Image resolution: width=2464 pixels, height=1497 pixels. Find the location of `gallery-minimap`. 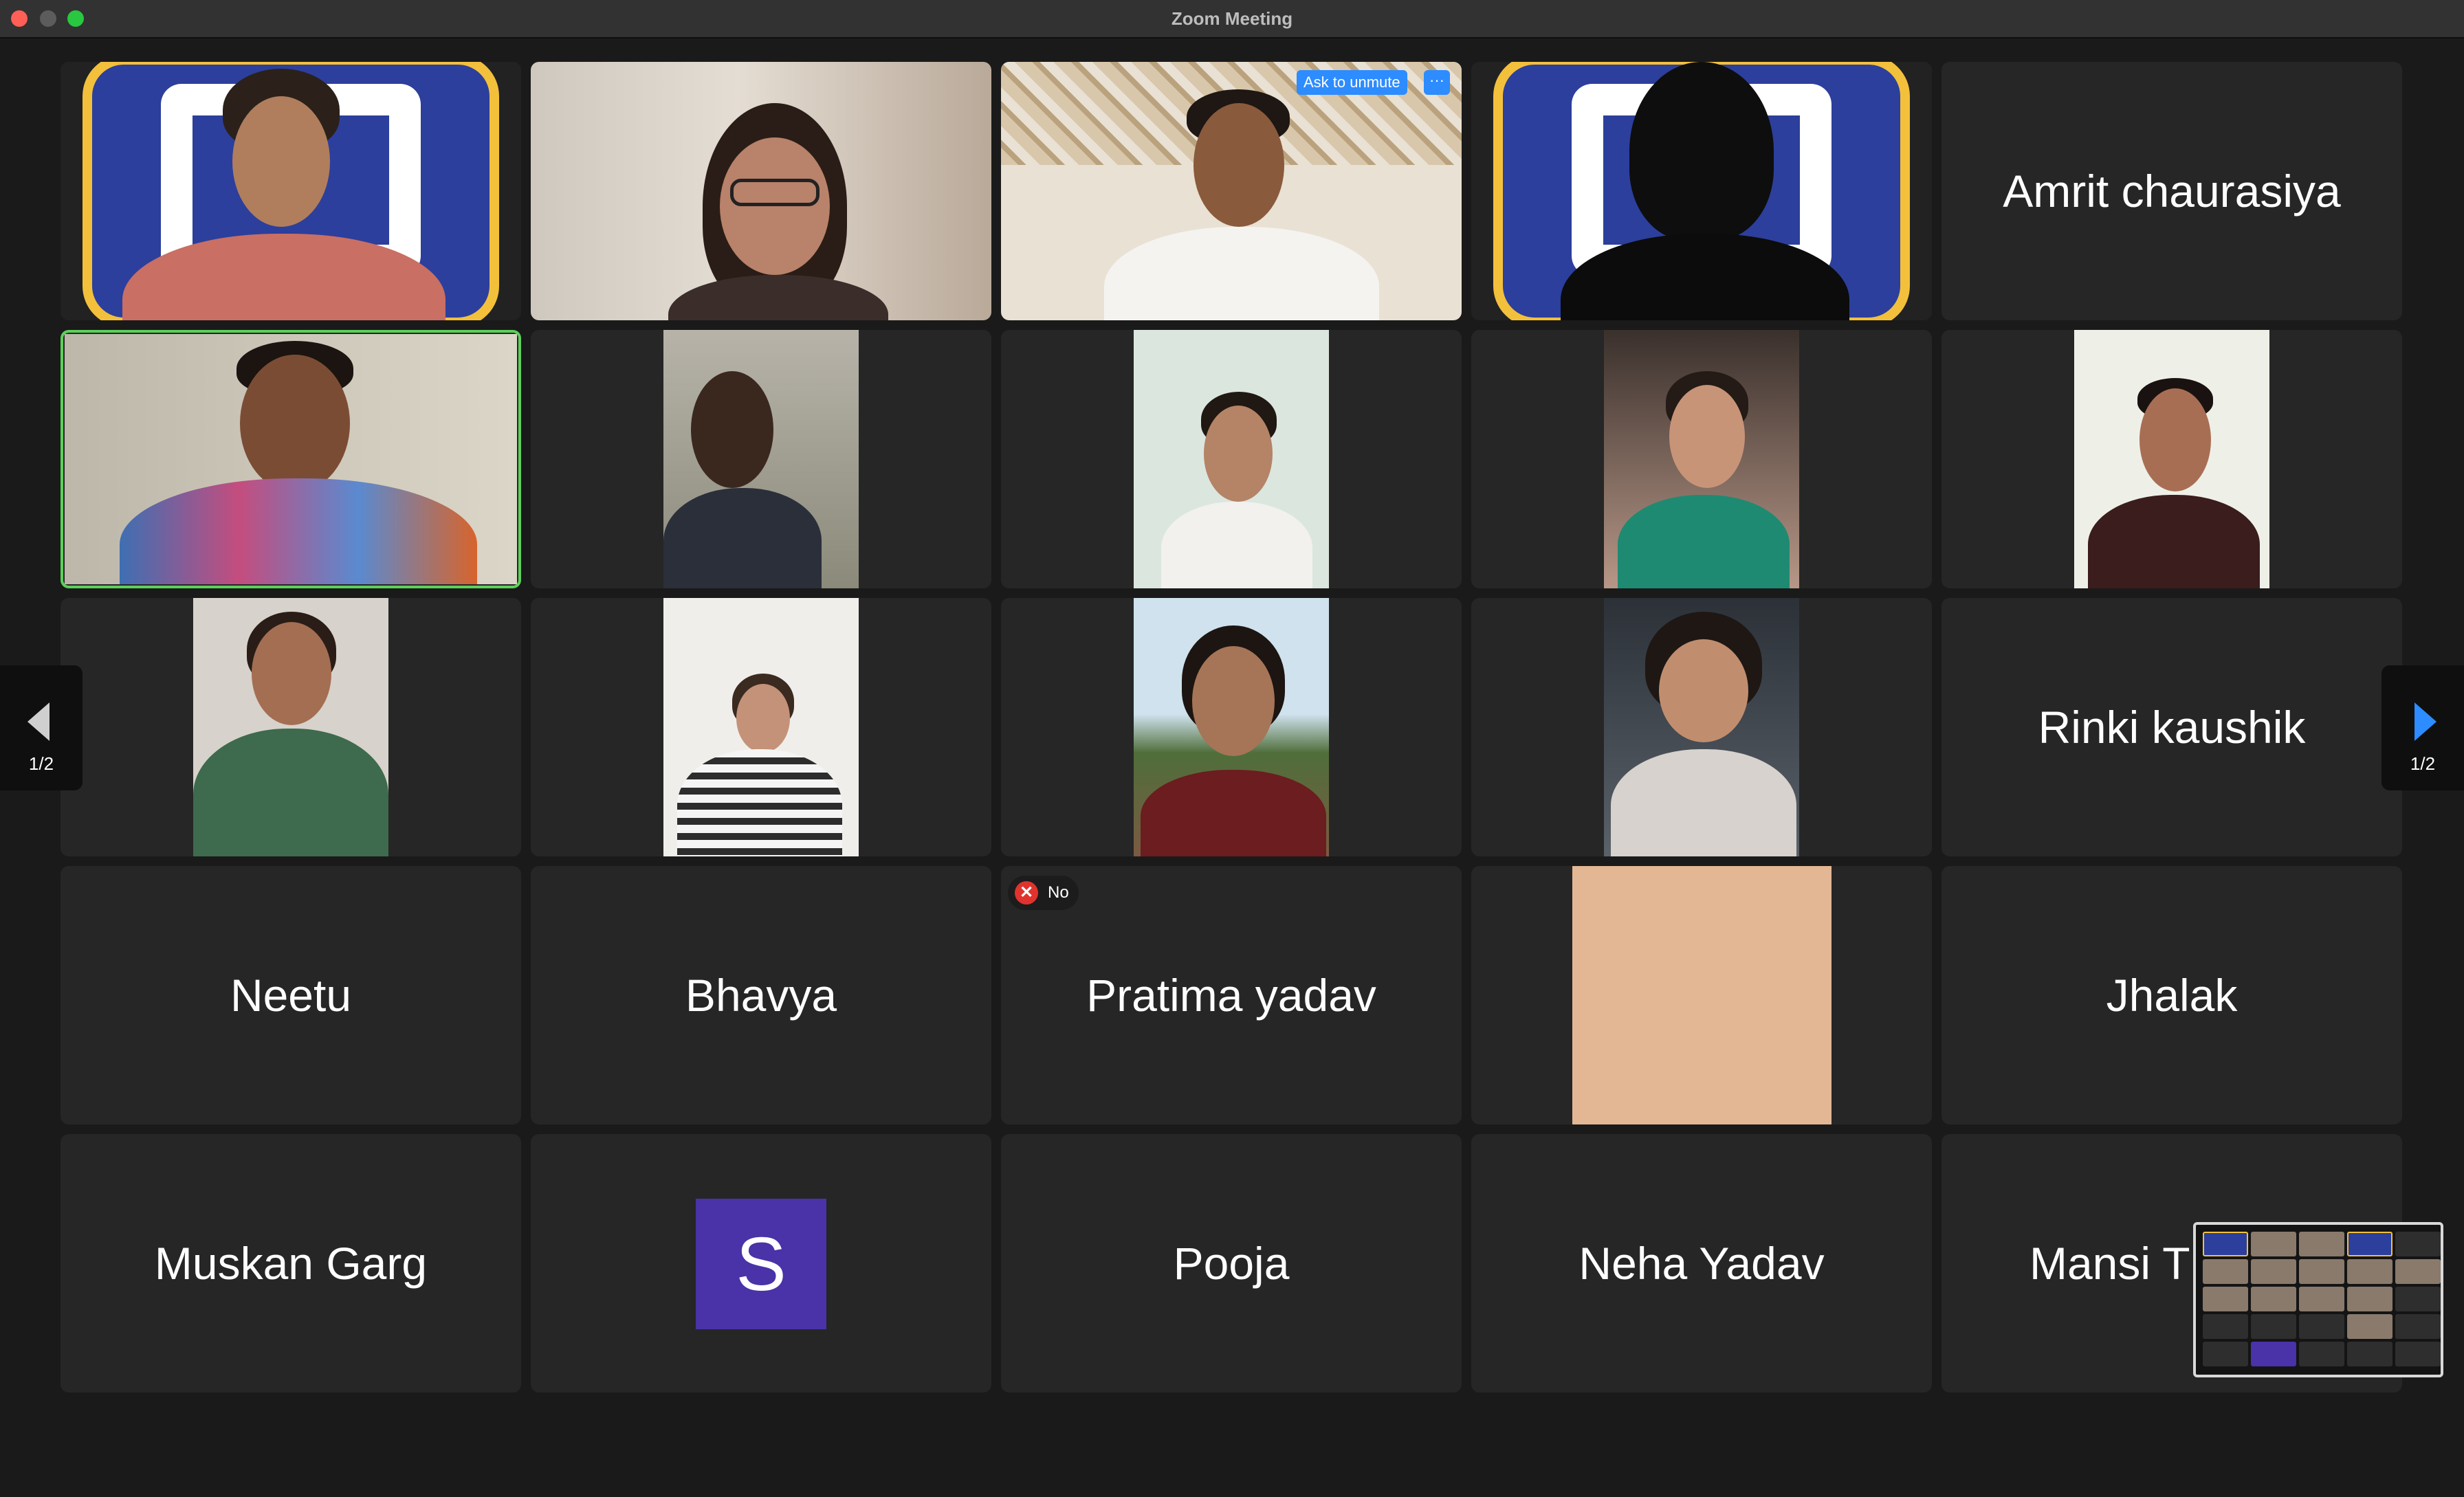

gallery-minimap is located at coordinates (2318, 1299).